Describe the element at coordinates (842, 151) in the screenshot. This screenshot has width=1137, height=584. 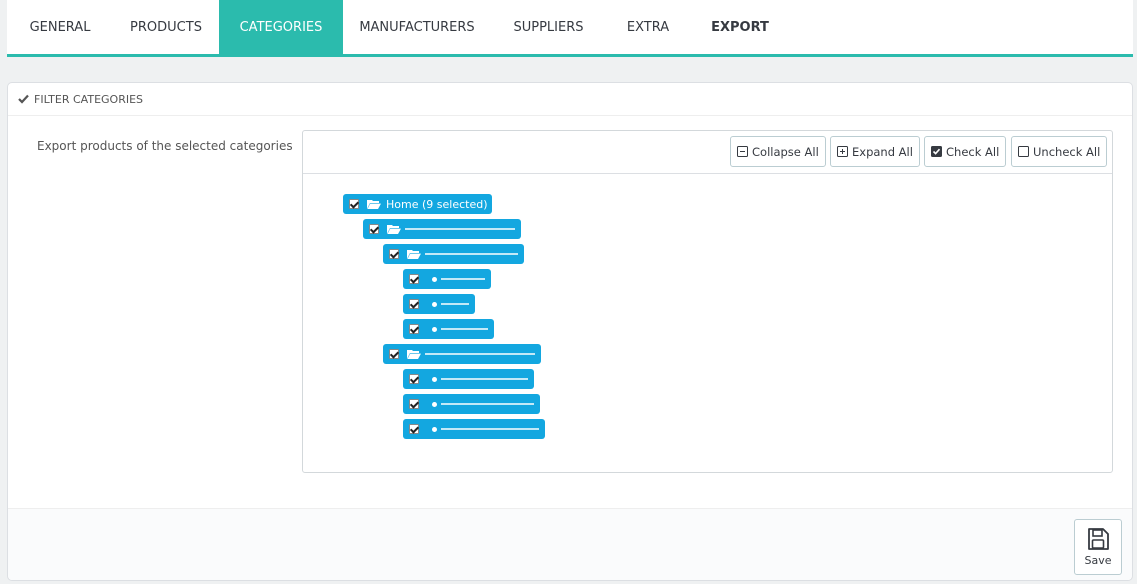
I see `plus-square-icon` at that location.